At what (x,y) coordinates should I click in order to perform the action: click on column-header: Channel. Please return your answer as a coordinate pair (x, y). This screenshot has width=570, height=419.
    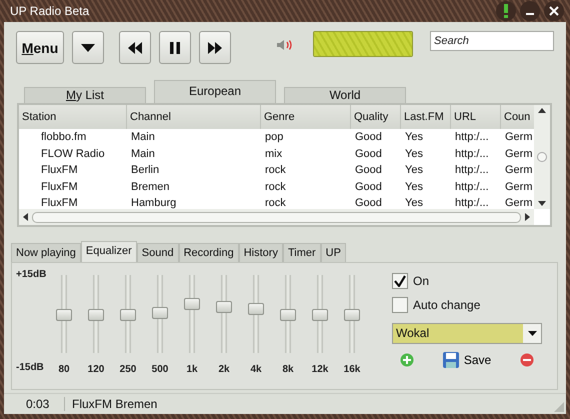
    Looking at the image, I should click on (194, 117).